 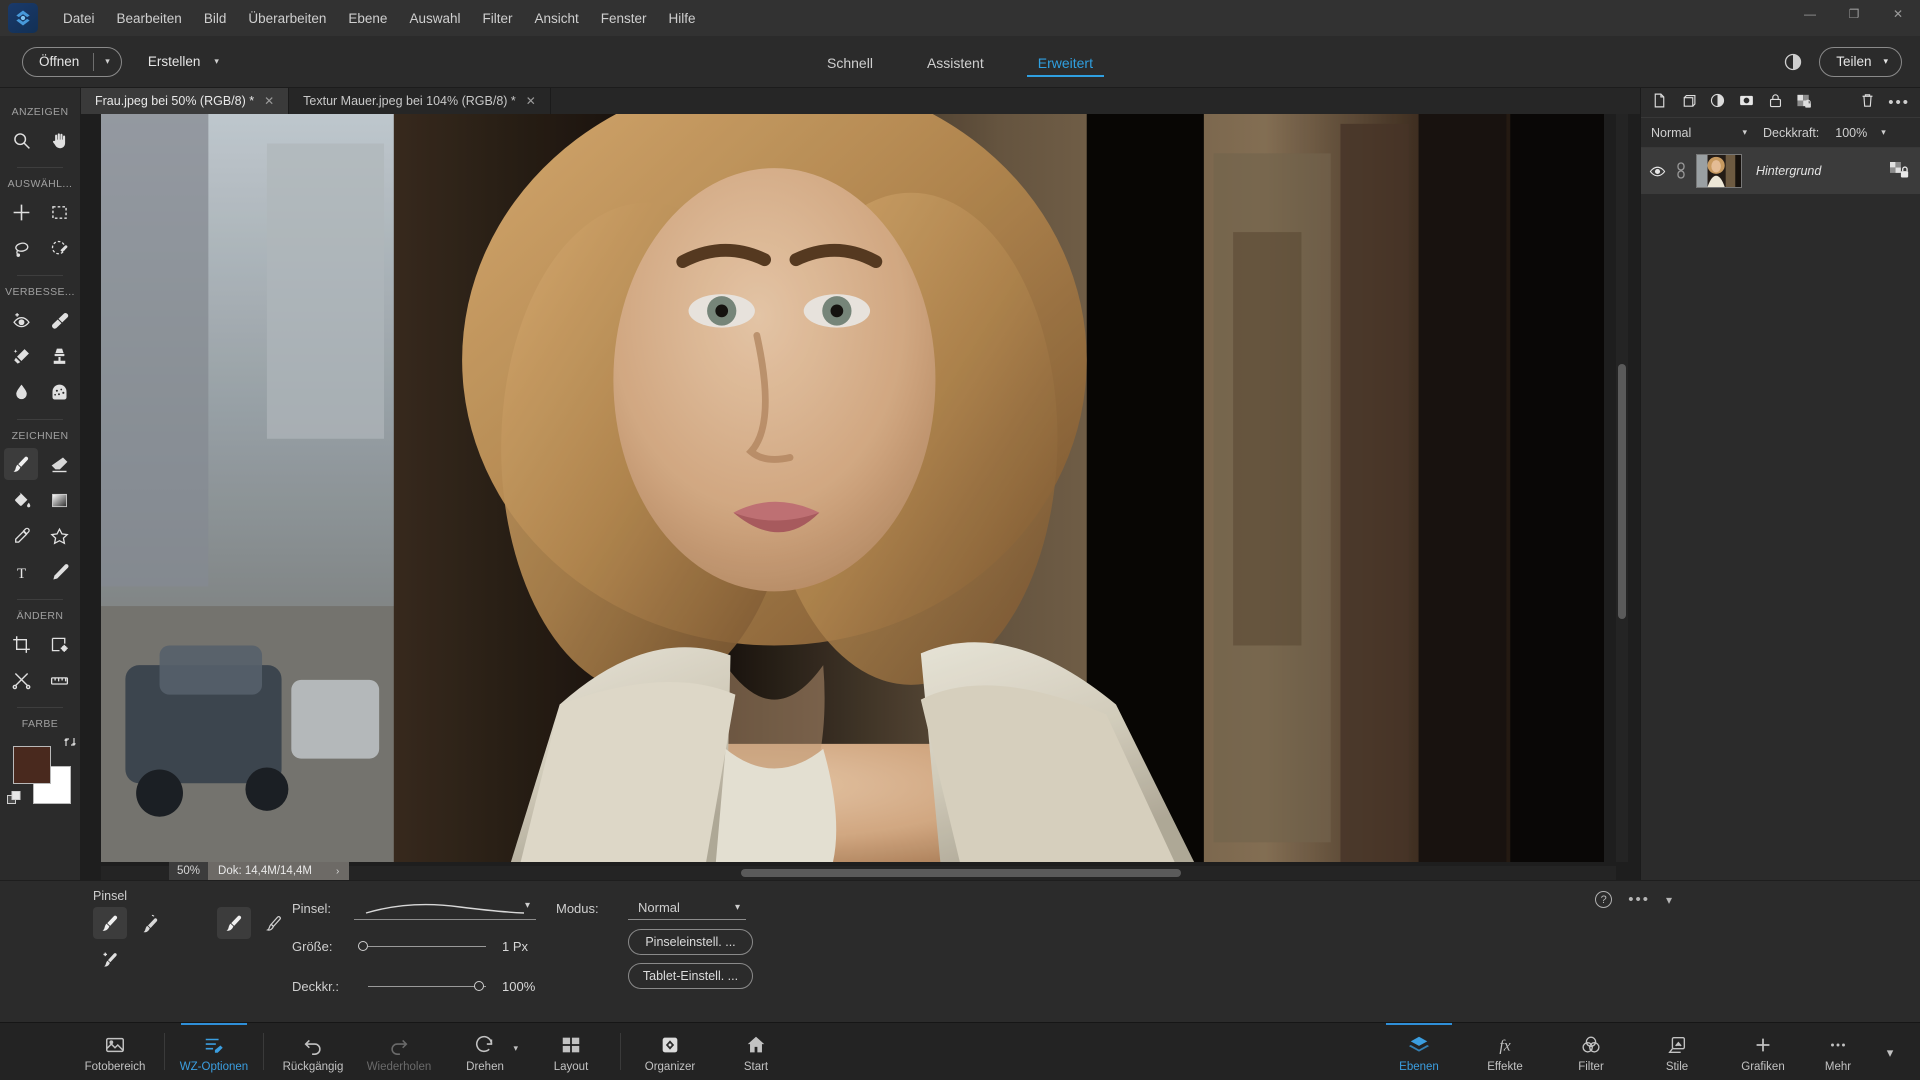 What do you see at coordinates (422, 946) in the screenshot?
I see `brush-size-slider` at bounding box center [422, 946].